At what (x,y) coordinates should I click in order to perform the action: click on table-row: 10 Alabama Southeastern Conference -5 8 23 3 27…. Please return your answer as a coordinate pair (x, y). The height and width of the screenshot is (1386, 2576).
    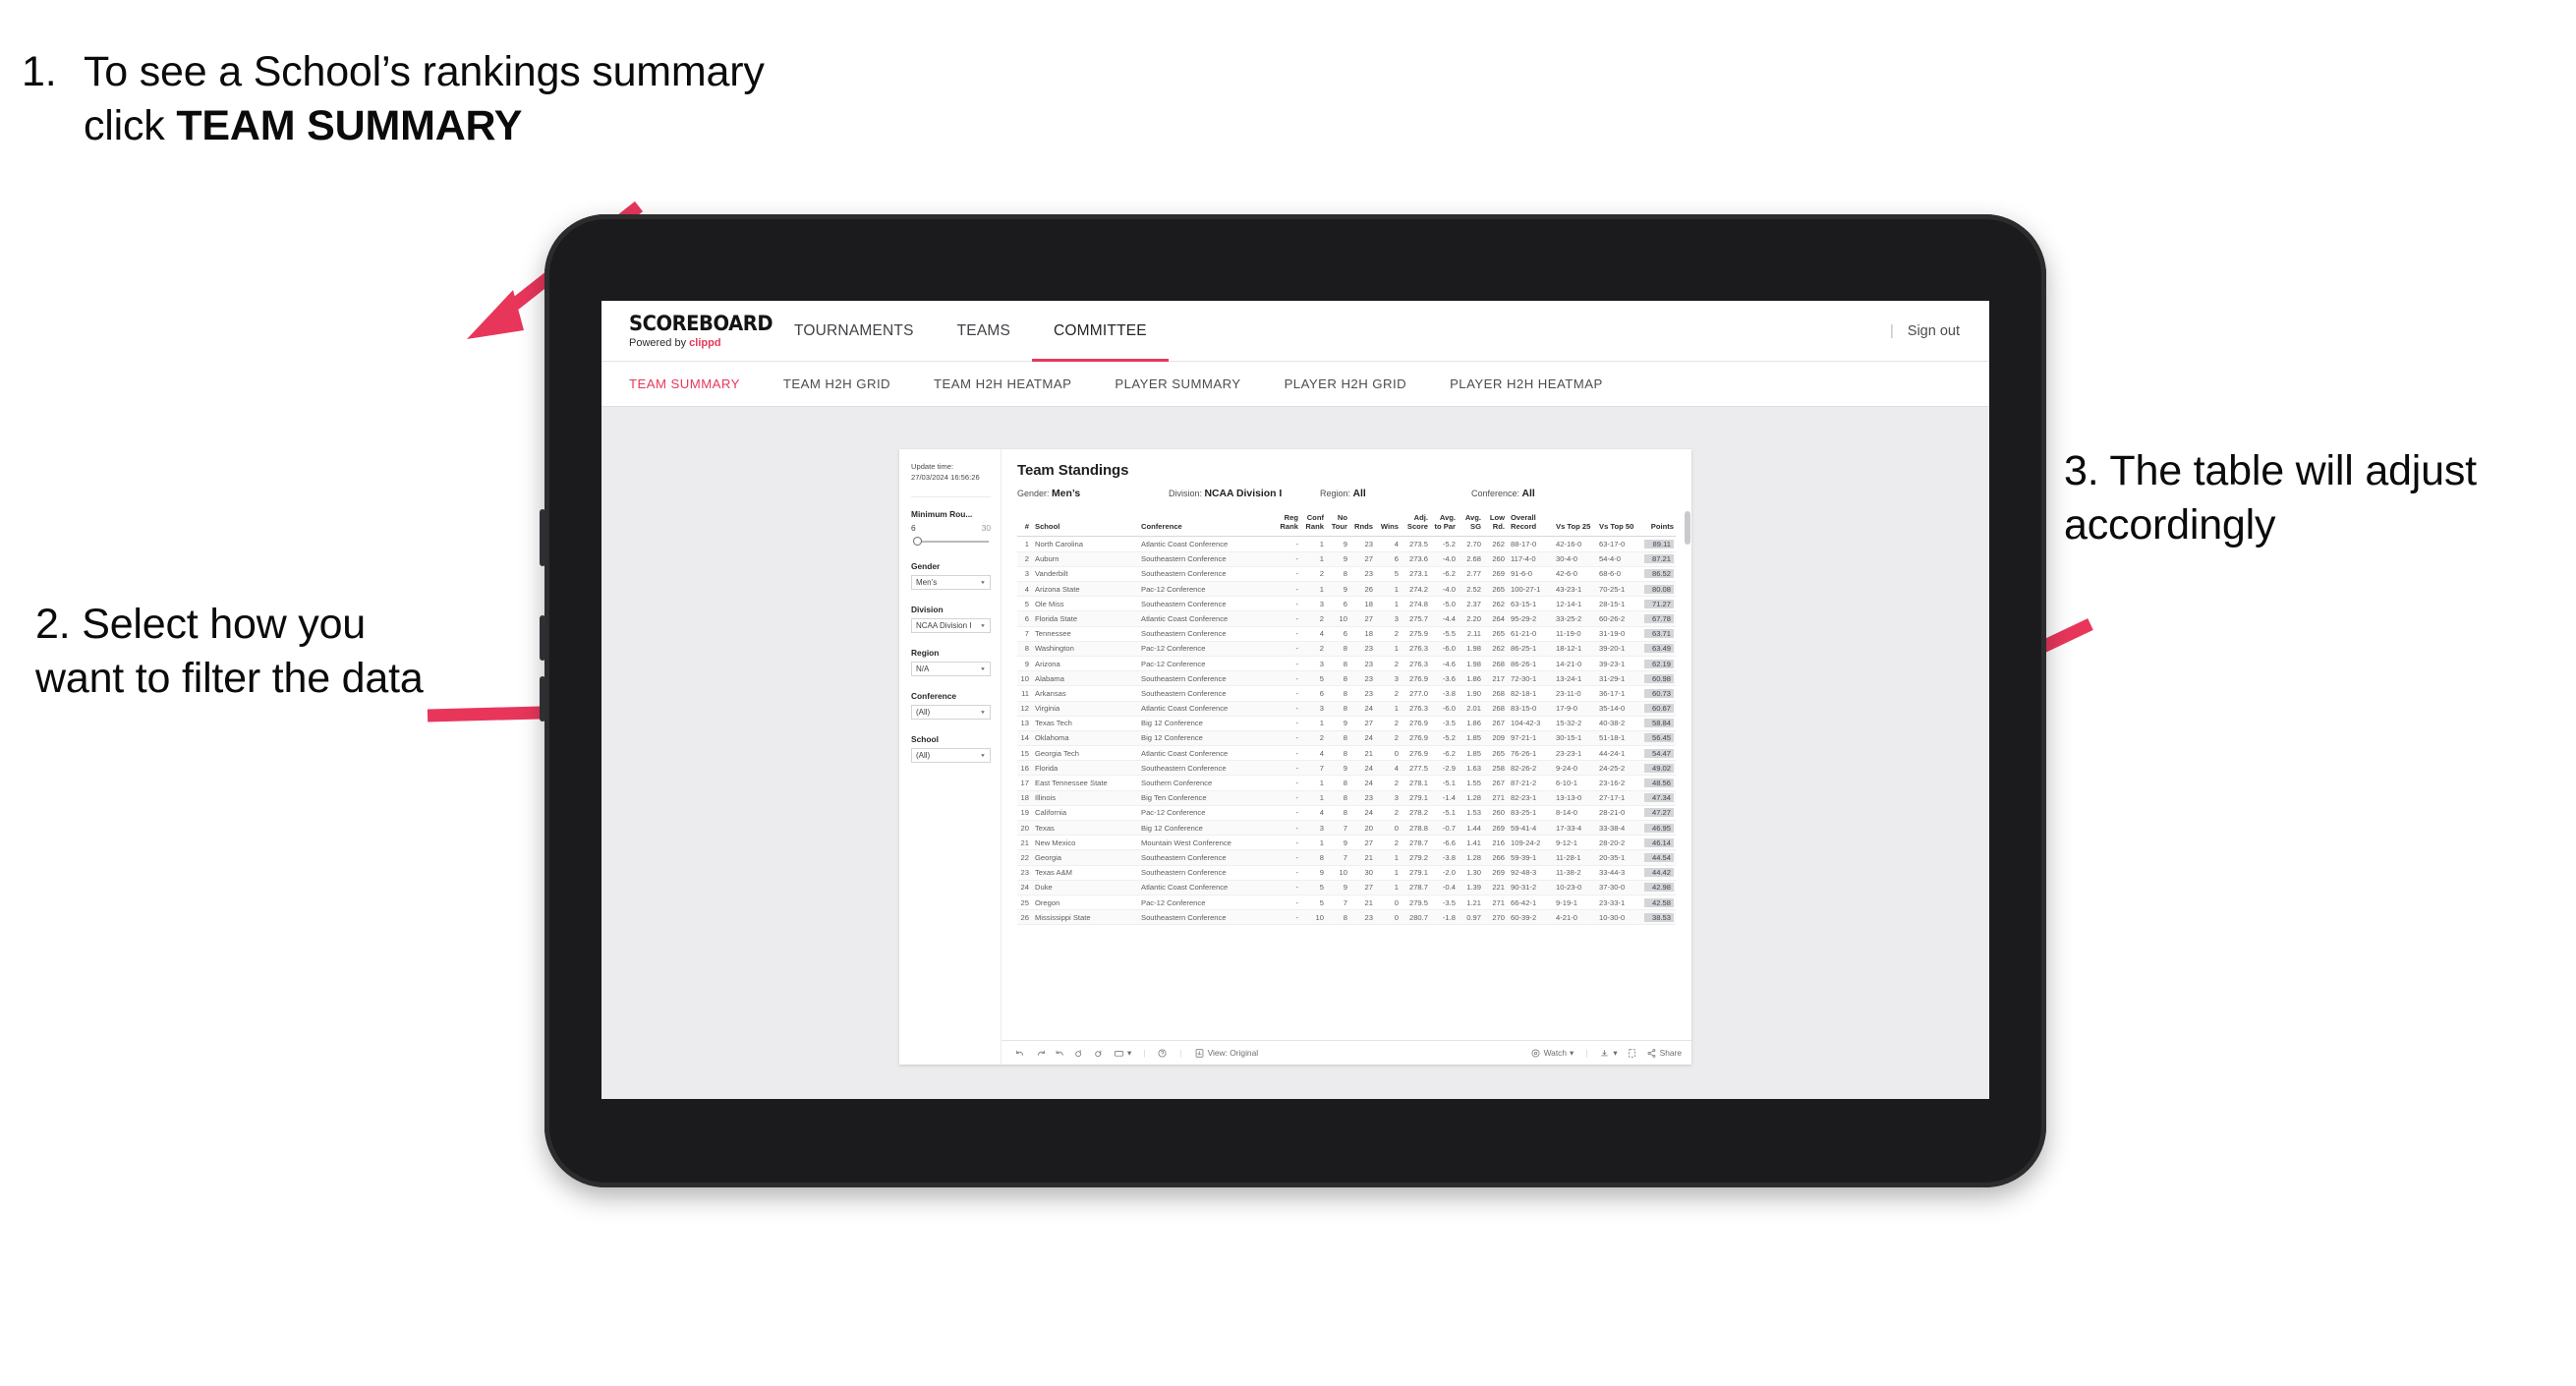
    Looking at the image, I should click on (1347, 679).